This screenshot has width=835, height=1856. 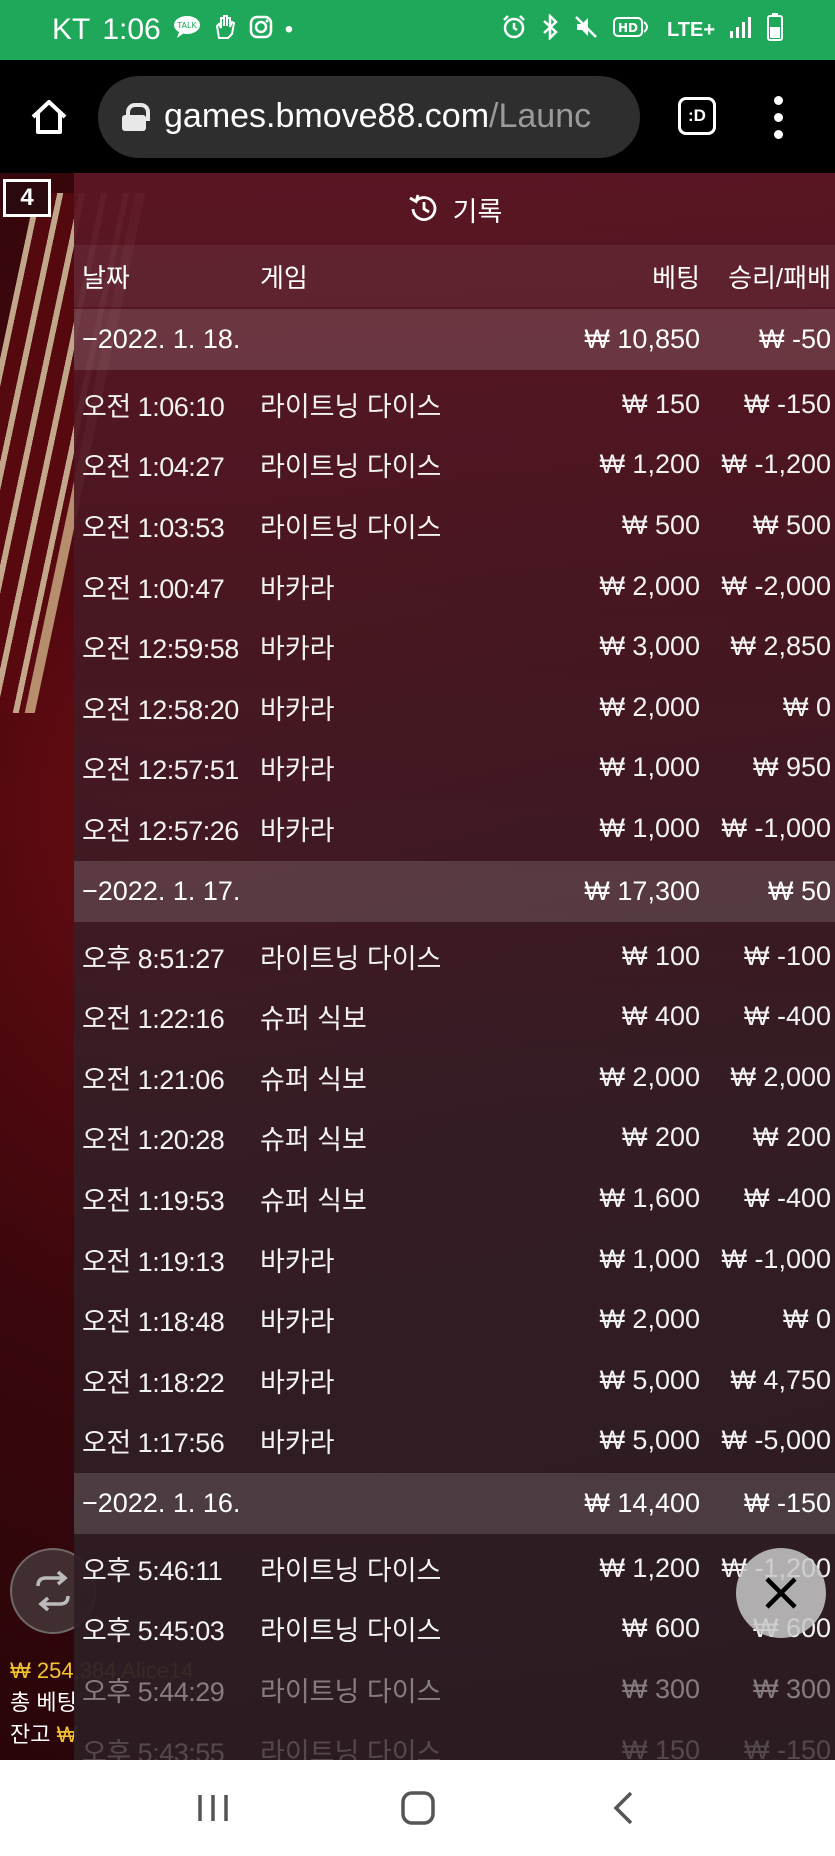 I want to click on row-time: 오전 12:57:51, so click(x=160, y=770).